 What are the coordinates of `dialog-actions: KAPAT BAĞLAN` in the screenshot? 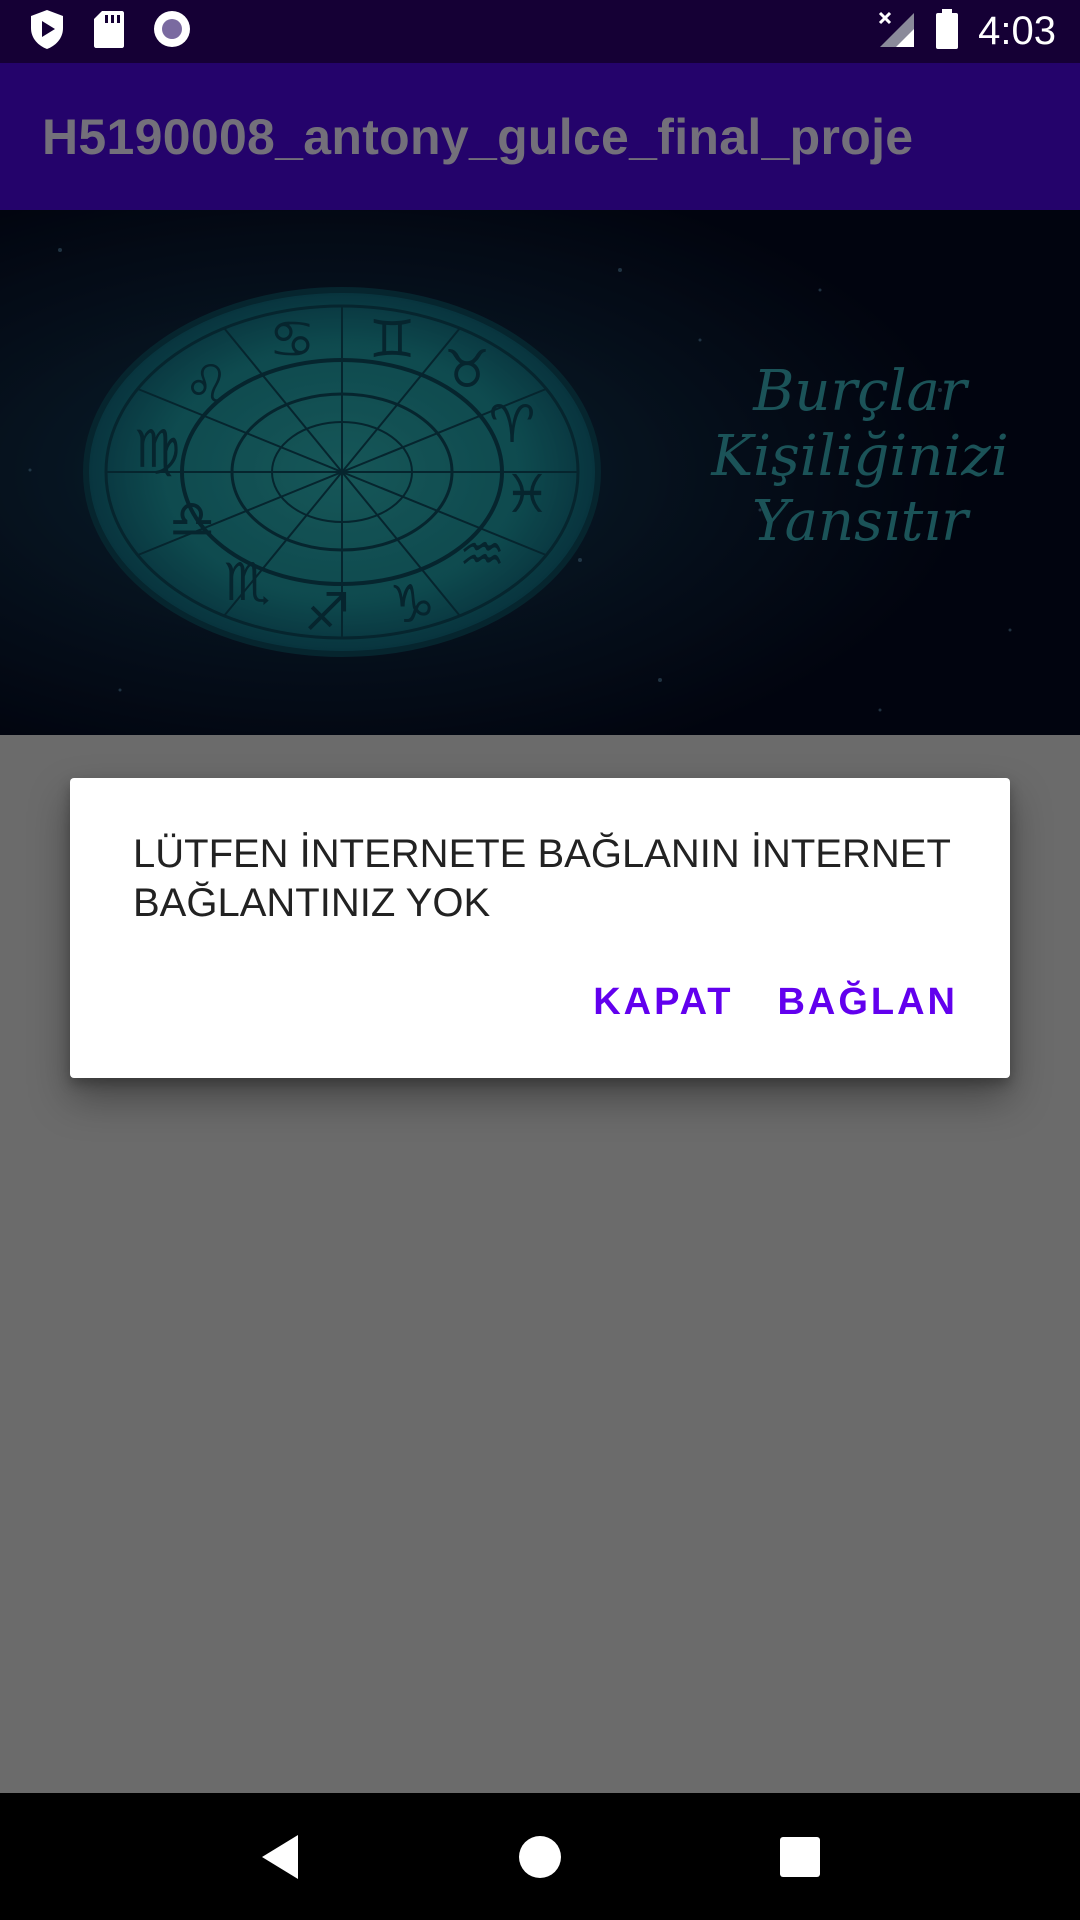 It's located at (775, 1002).